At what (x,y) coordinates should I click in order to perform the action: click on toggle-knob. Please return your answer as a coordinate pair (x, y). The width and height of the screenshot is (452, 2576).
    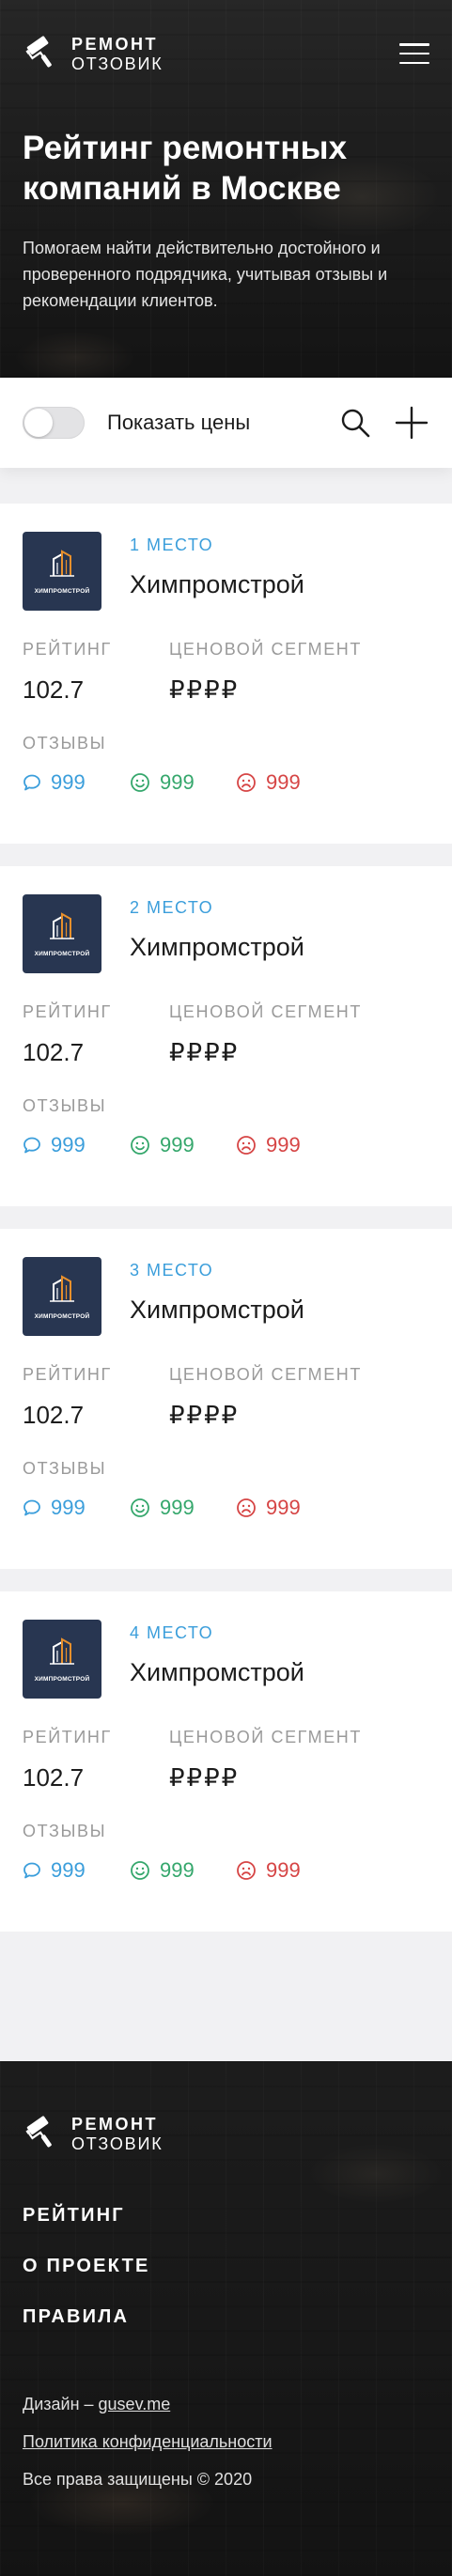
    Looking at the image, I should click on (38, 423).